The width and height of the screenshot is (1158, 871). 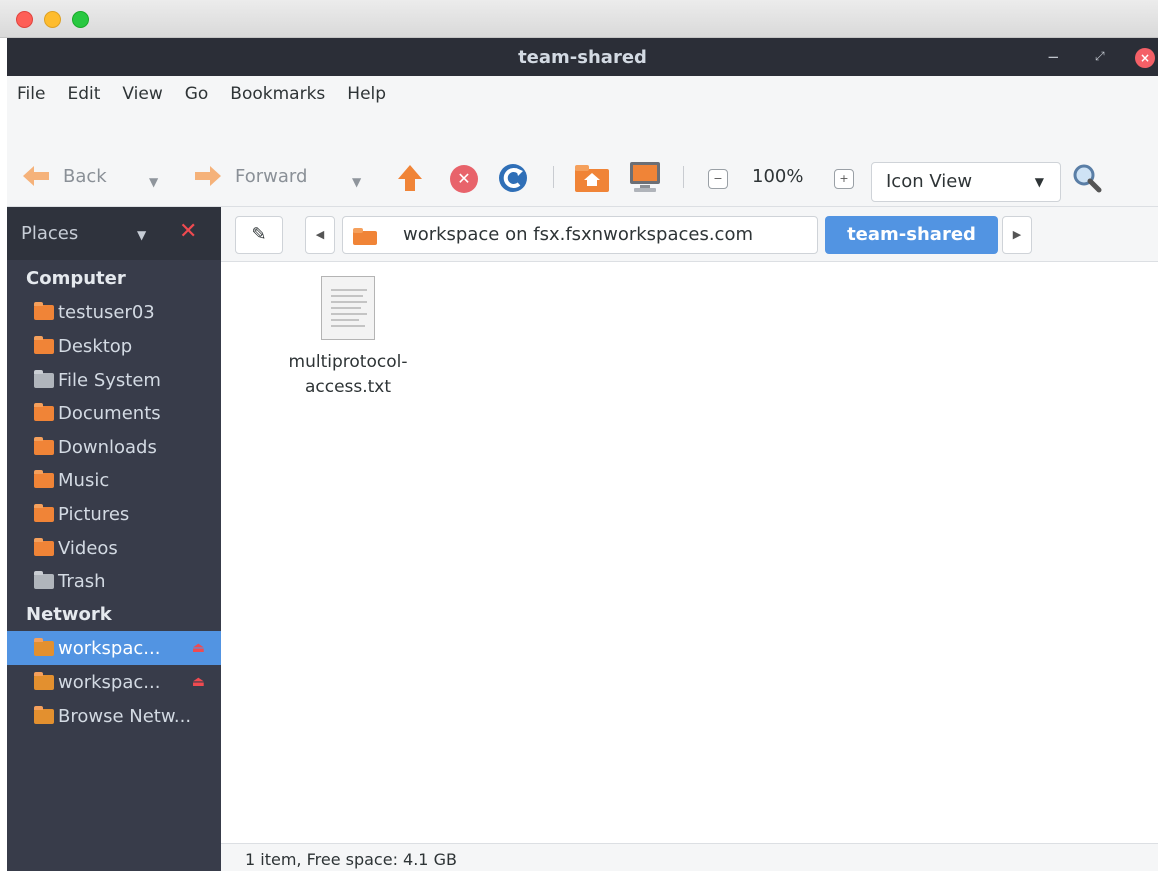 I want to click on mac-window-bar, so click(x=579, y=19).